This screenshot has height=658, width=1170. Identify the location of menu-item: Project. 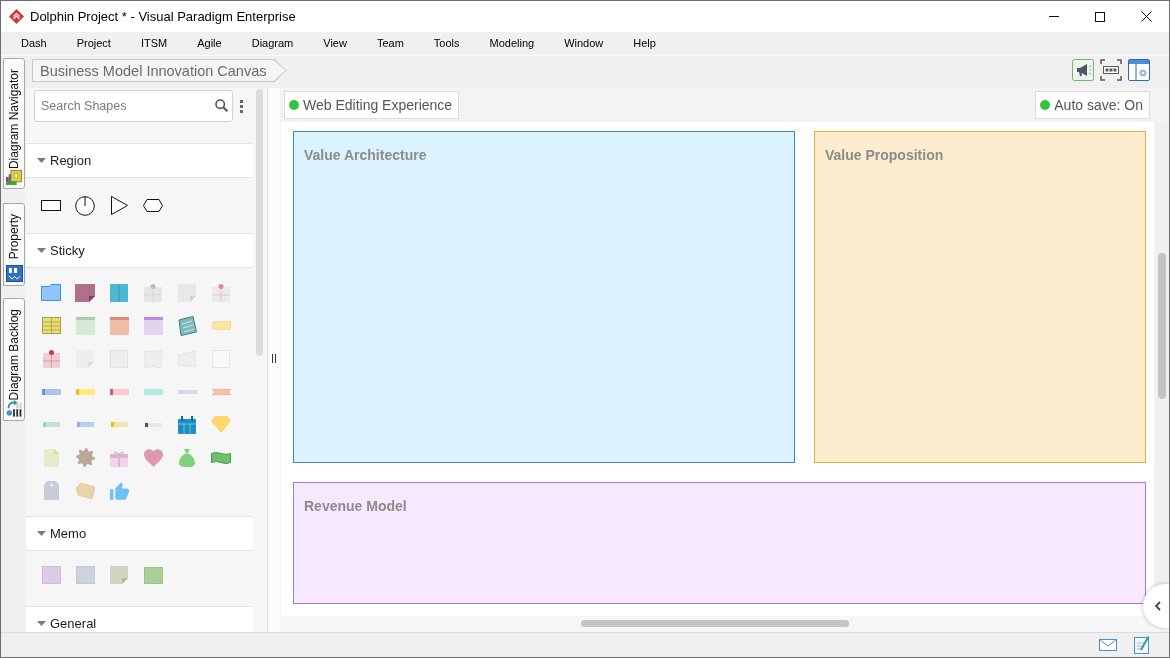
(93, 43).